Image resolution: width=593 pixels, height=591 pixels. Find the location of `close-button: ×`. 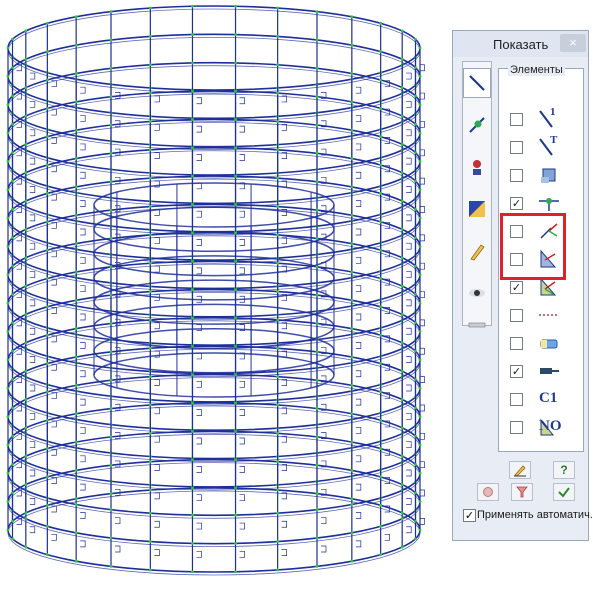

close-button: × is located at coordinates (573, 43).